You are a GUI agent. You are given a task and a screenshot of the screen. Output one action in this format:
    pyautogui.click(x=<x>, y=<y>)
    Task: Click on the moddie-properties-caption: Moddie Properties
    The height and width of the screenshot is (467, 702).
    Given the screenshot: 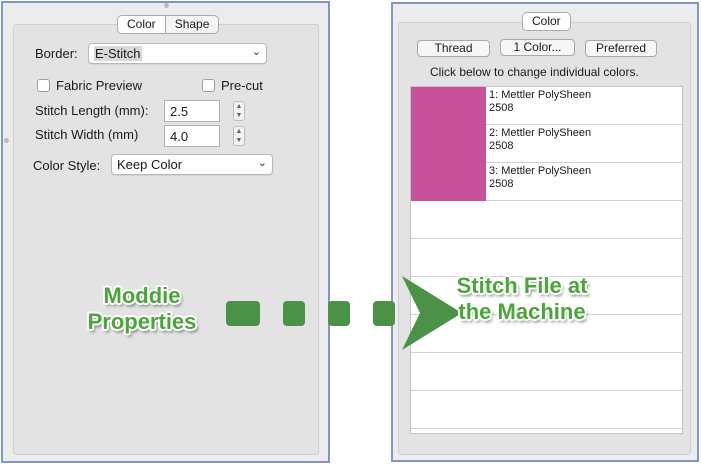 What is the action you would take?
    pyautogui.click(x=142, y=308)
    